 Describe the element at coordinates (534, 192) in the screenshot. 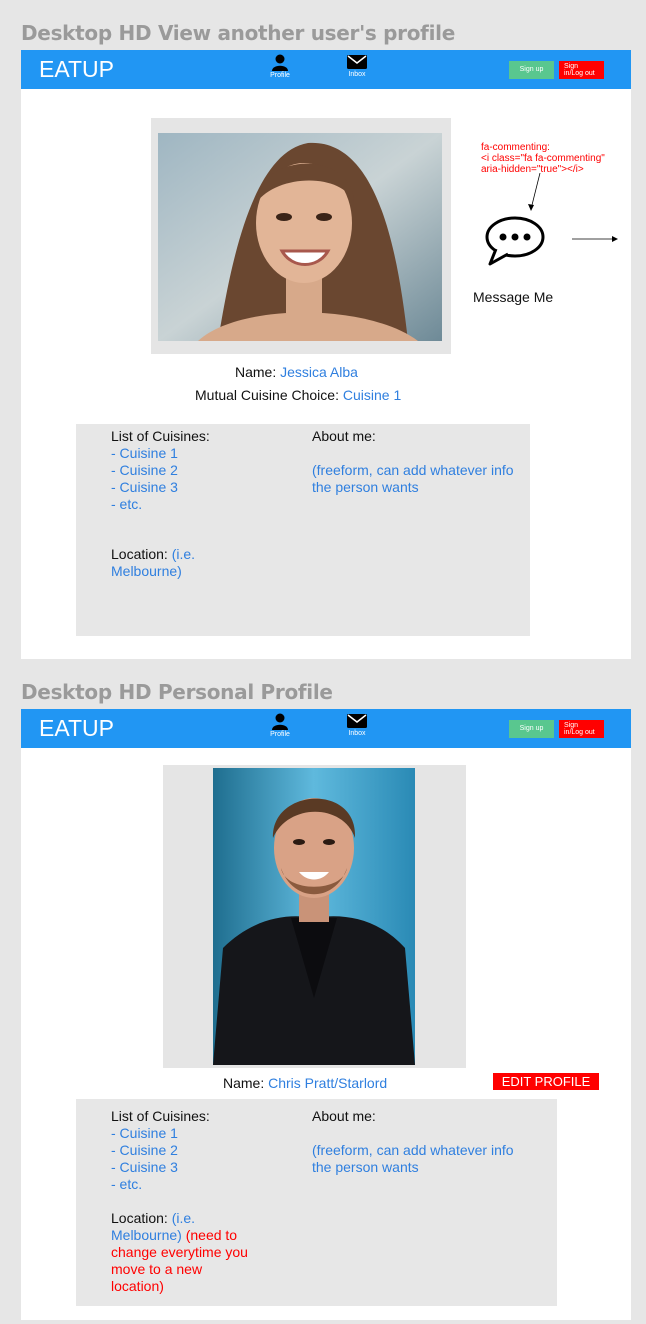

I see `annotation-arrow` at that location.